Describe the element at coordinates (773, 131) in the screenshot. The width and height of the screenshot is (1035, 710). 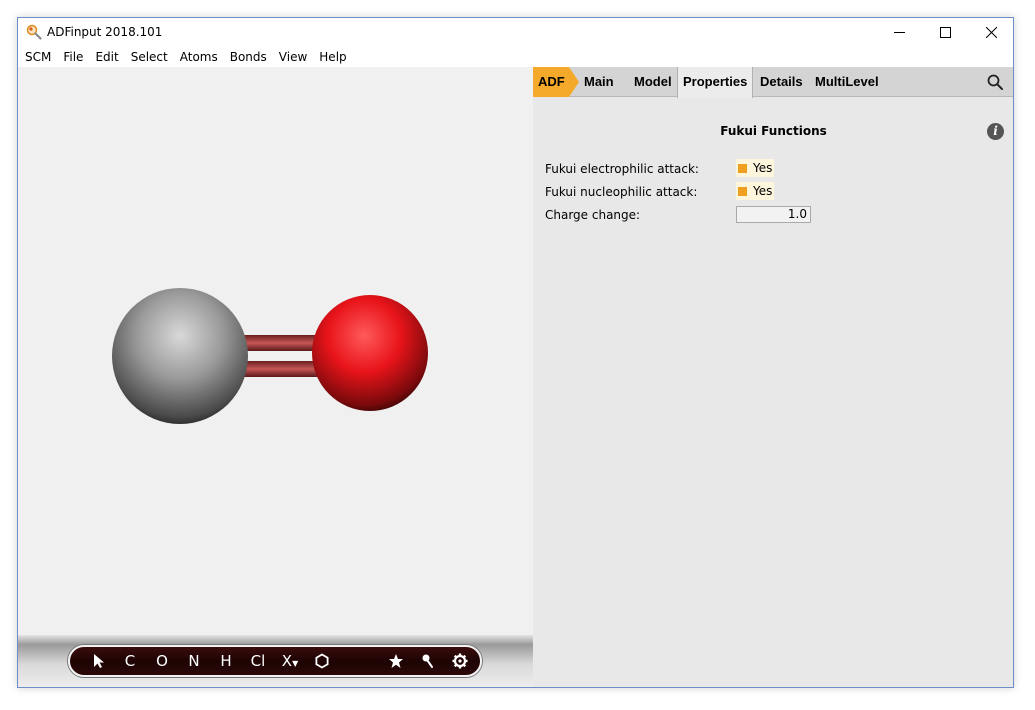
I see `section-title: Fukui Functions` at that location.